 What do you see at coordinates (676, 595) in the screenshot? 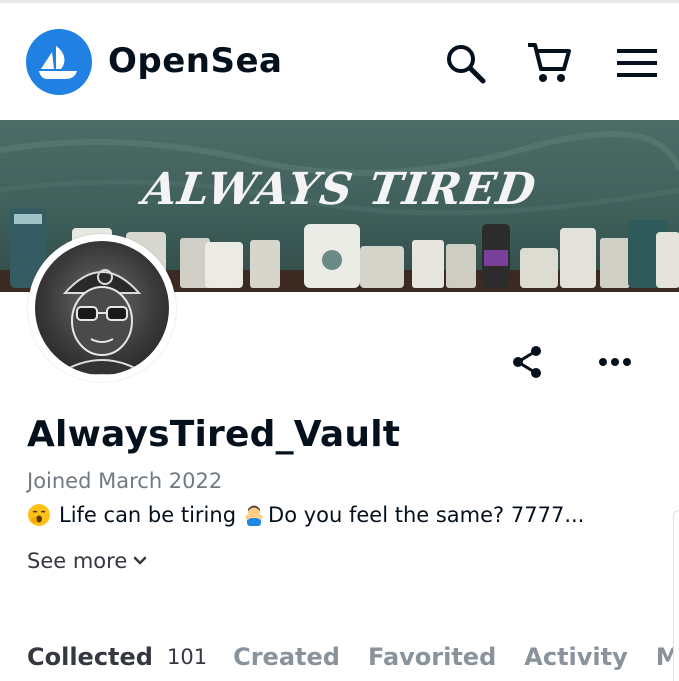
I see `side-panel-edge` at bounding box center [676, 595].